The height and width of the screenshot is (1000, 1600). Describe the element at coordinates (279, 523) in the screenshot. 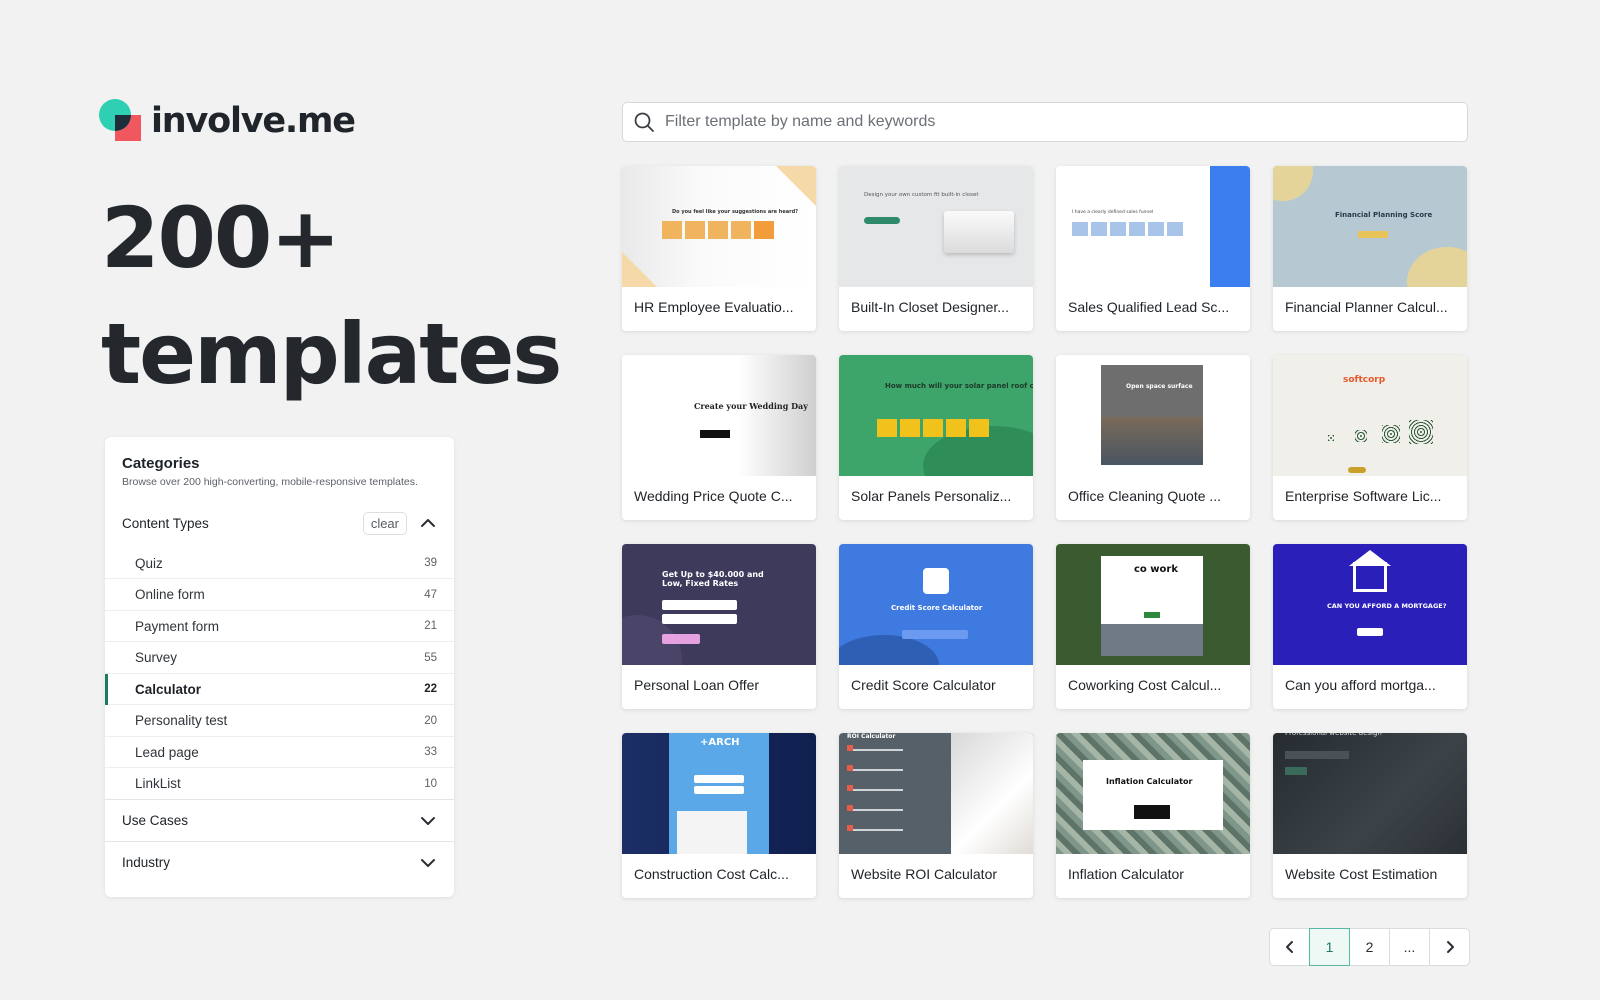

I see `content-types-header: Content Types clear` at that location.